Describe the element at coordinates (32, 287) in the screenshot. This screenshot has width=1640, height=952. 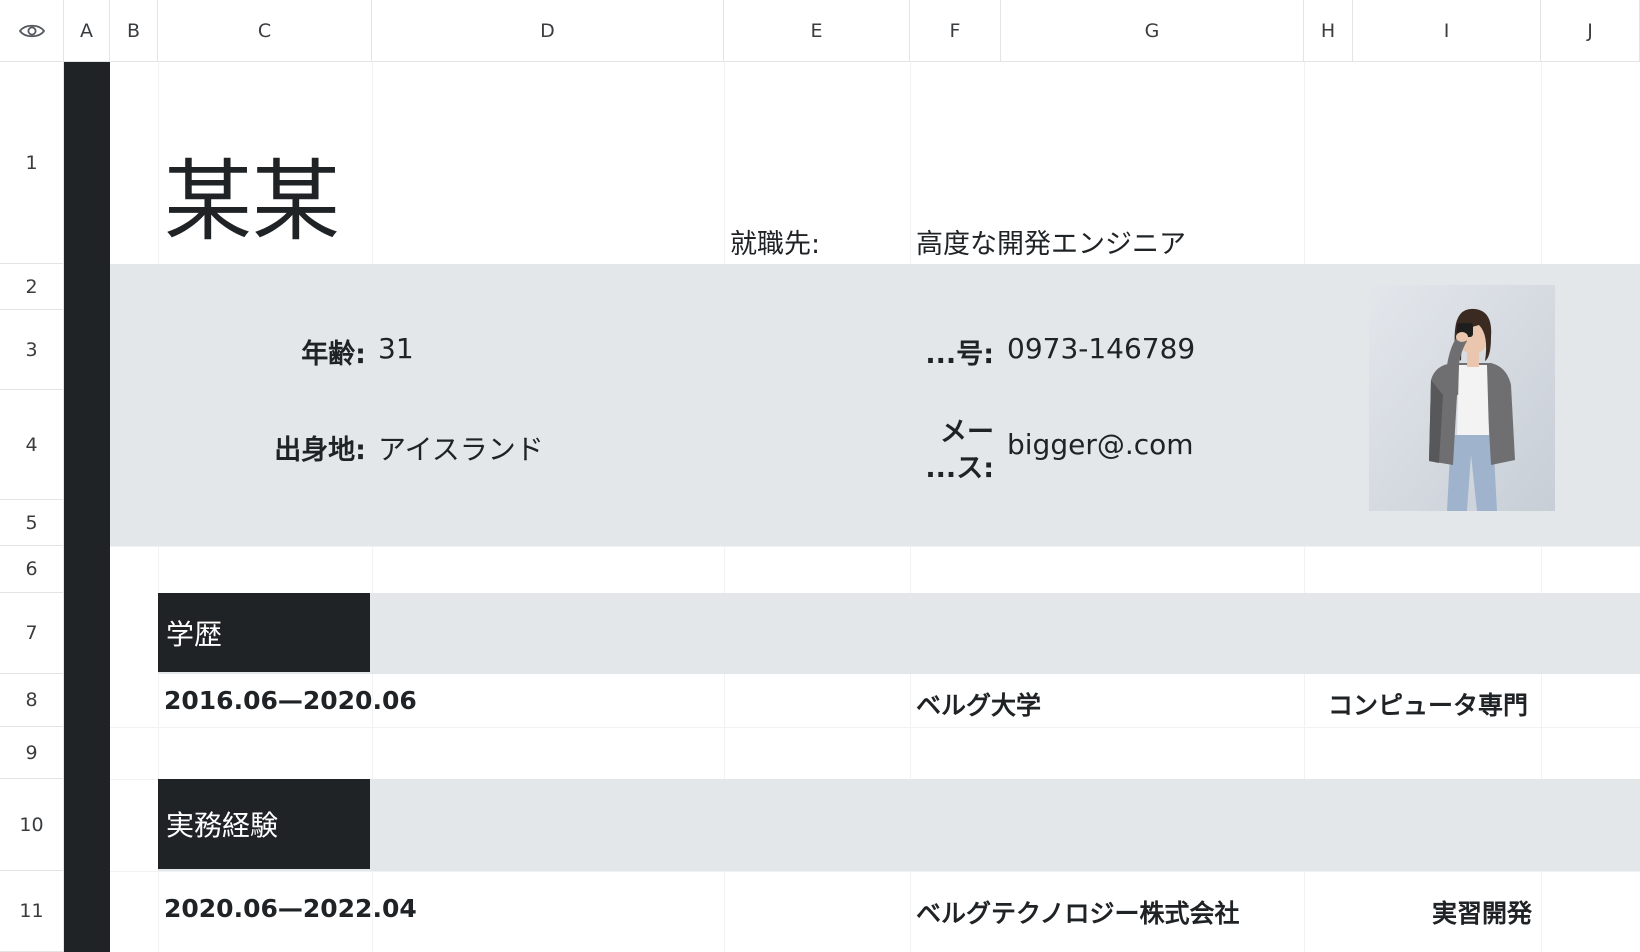
I see `row-header-2: 2` at that location.